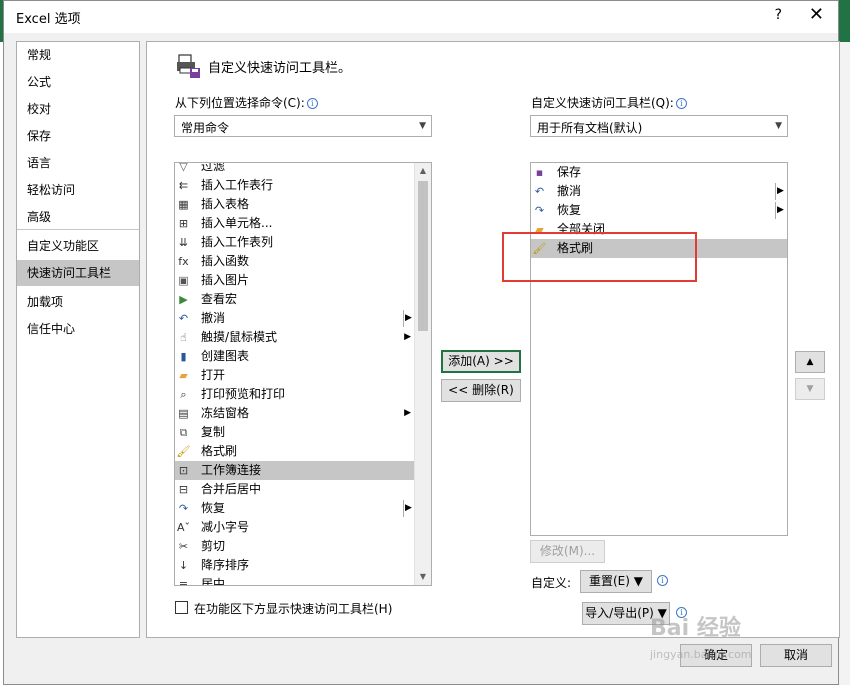 Image resolution: width=850 pixels, height=685 pixels. Describe the element at coordinates (225, 527) in the screenshot. I see `list-item-label: 减小字号` at that location.